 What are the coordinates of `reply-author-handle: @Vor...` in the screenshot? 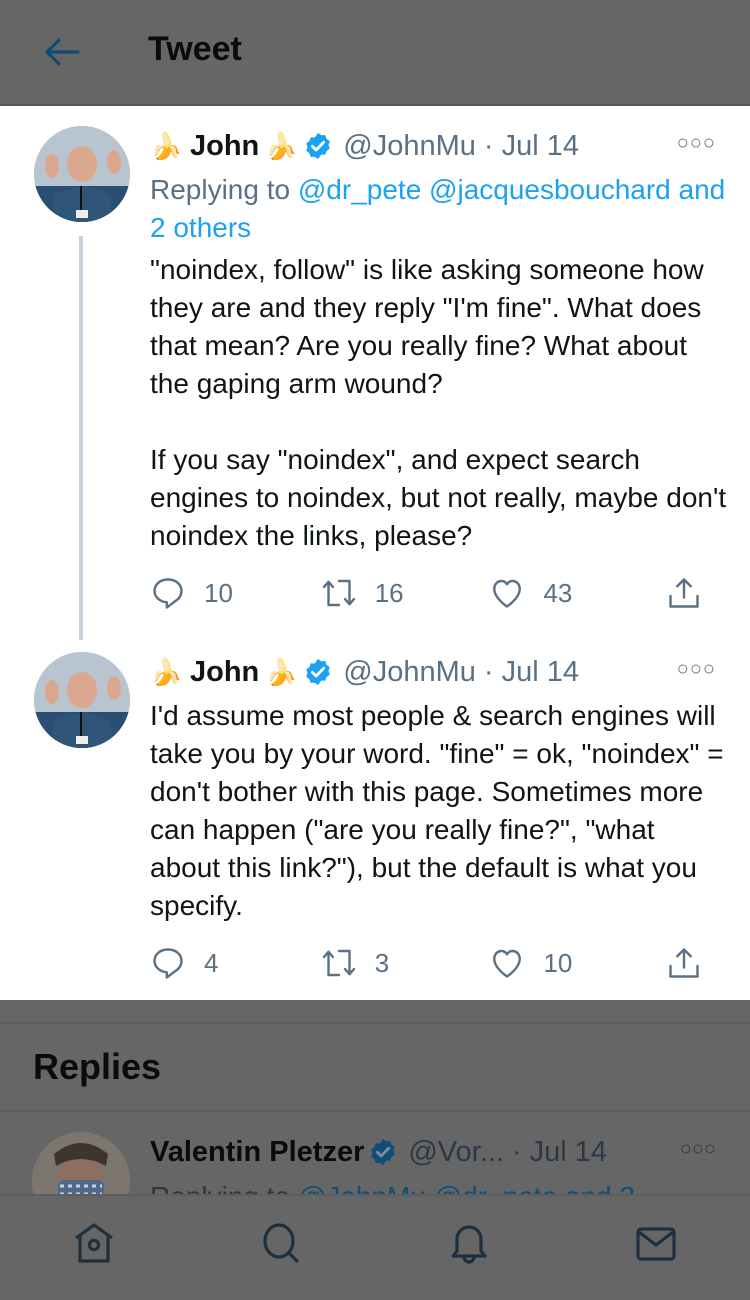 It's located at (456, 1152).